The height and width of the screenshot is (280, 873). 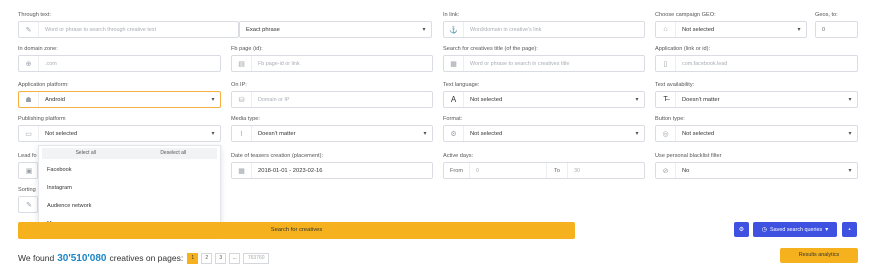 I want to click on page-1: 1, so click(x=193, y=258).